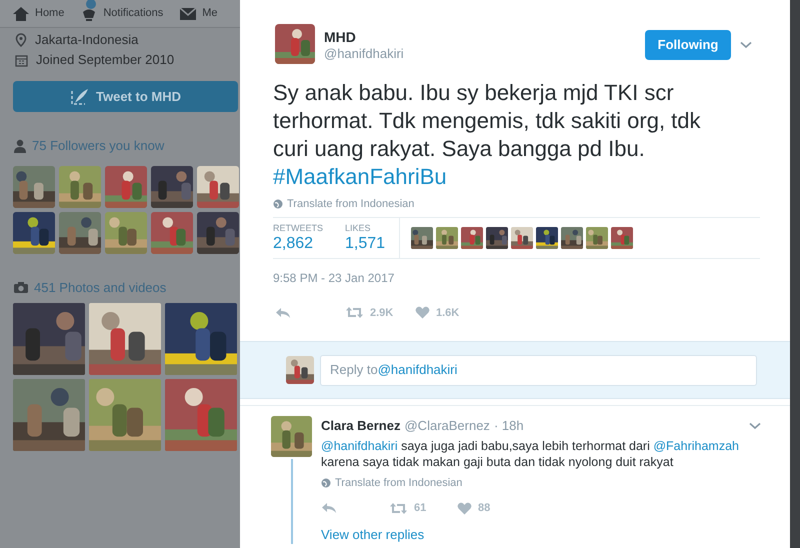 This screenshot has width=800, height=548. What do you see at coordinates (21, 287) in the screenshot?
I see `camera-icon` at bounding box center [21, 287].